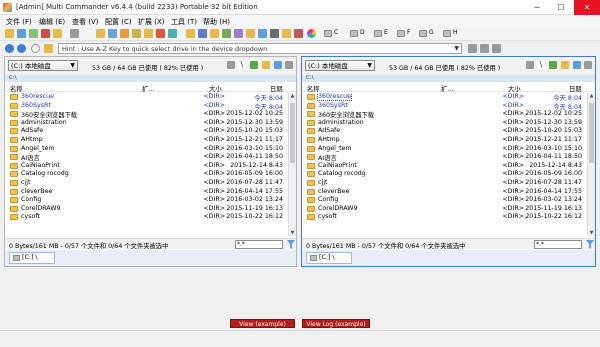  I want to click on column-date: 日期, so click(575, 88).